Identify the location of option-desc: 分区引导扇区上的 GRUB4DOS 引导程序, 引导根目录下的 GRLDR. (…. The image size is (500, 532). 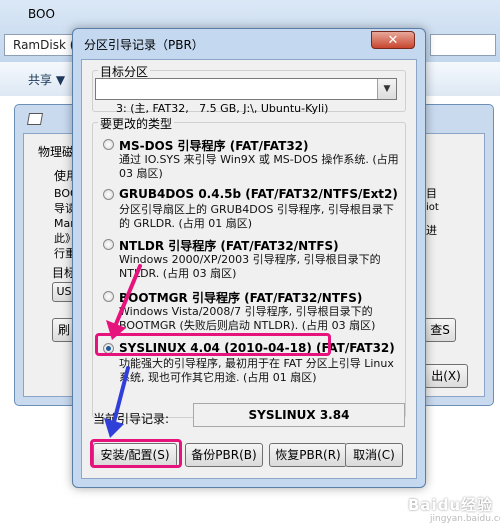
(256, 216).